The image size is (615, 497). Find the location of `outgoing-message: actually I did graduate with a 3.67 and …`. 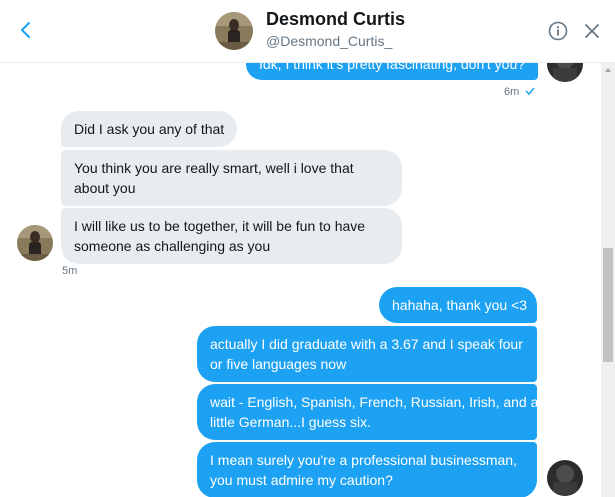

outgoing-message: actually I did graduate with a 3.67 and … is located at coordinates (367, 354).